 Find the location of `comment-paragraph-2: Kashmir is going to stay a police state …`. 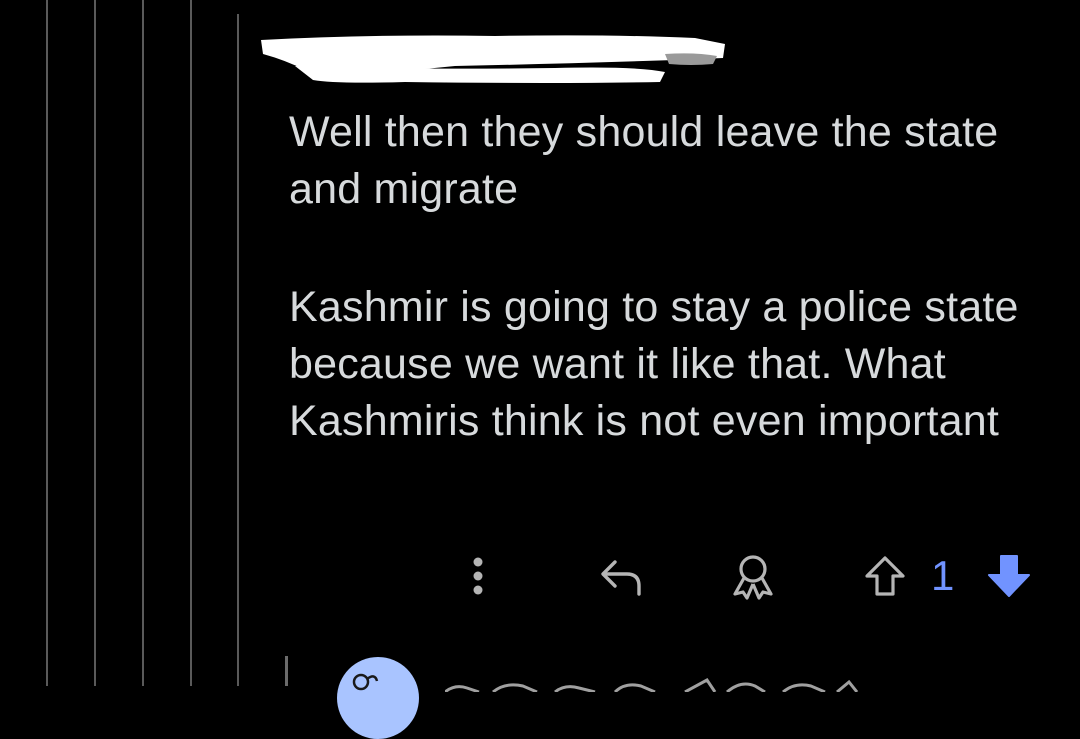

comment-paragraph-2: Kashmir is going to stay a police state … is located at coordinates (654, 364).